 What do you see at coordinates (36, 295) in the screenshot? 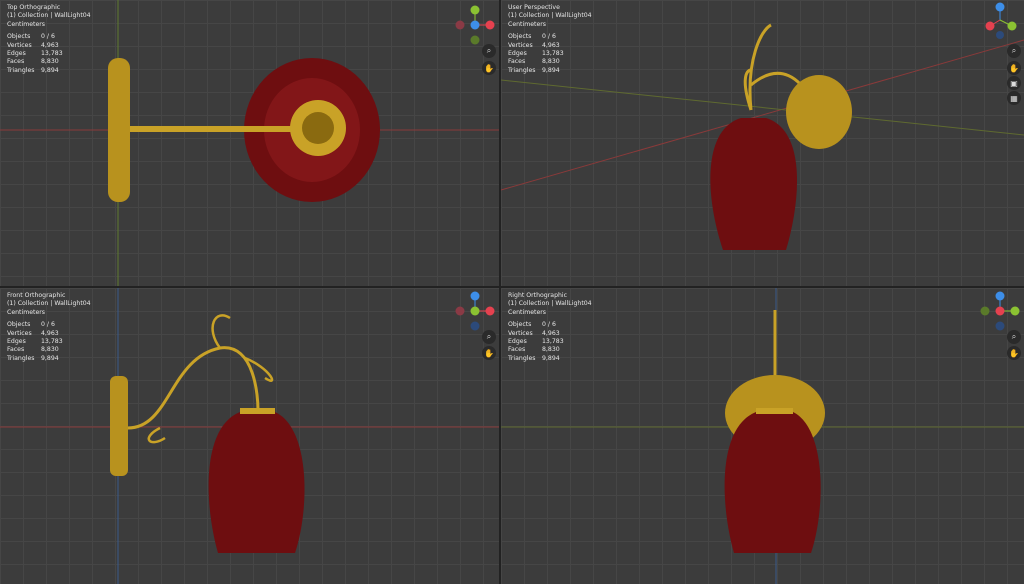
I see `viewport-text: Front Orthographic` at bounding box center [36, 295].